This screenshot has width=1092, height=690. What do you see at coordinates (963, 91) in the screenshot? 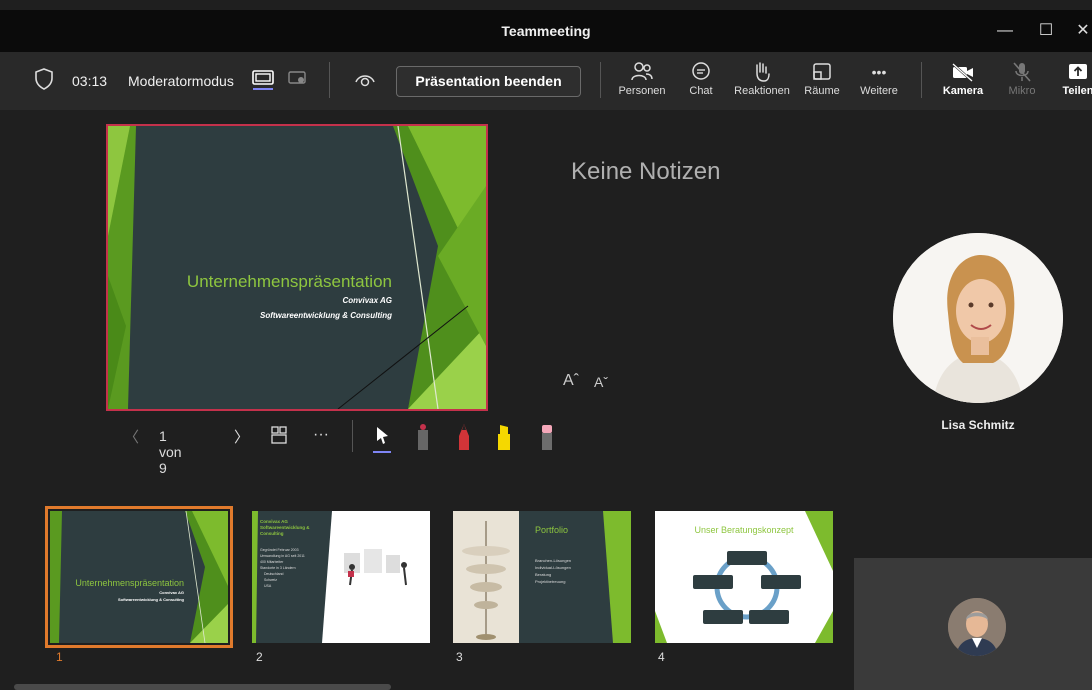
I see `camera-label: Kamera` at bounding box center [963, 91].